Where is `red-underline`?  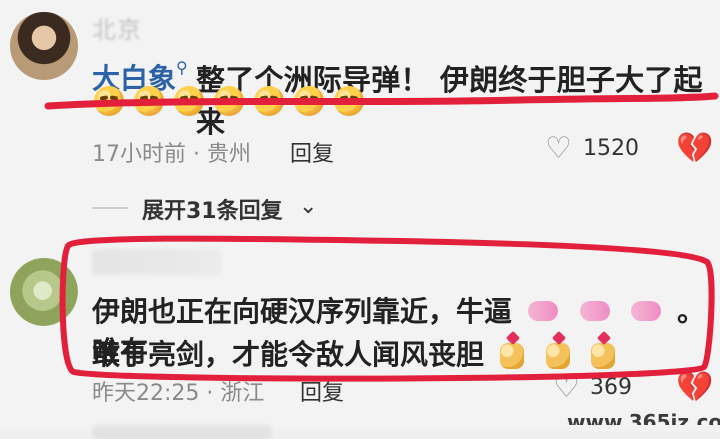 red-underline is located at coordinates (381, 101).